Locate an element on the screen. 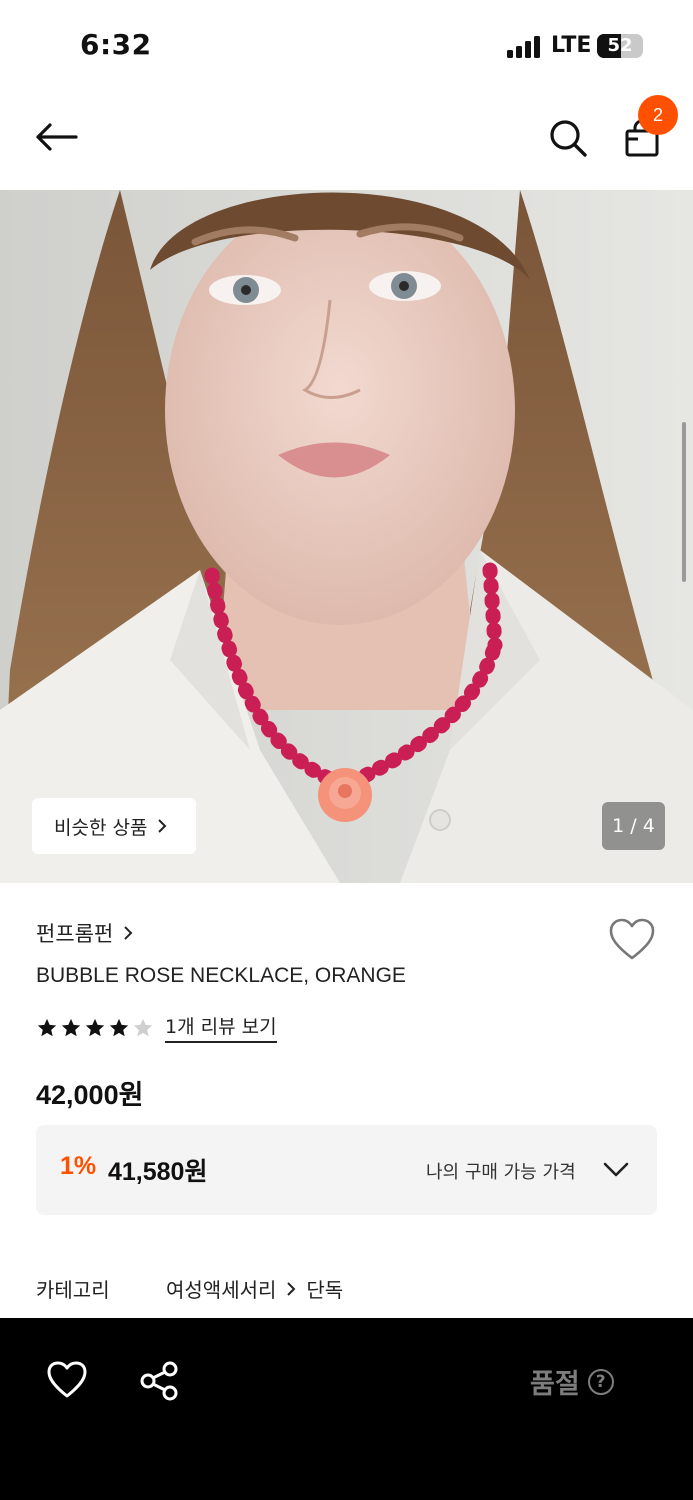 Image resolution: width=693 pixels, height=1500 pixels. battery-percent: 52 is located at coordinates (620, 45).